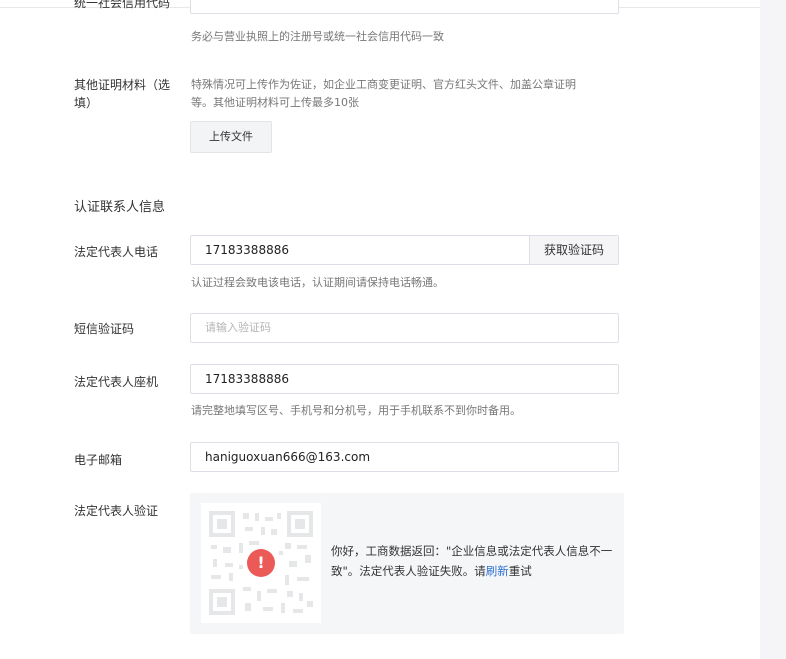  I want to click on sms-code-label: 短信验证码, so click(104, 329).